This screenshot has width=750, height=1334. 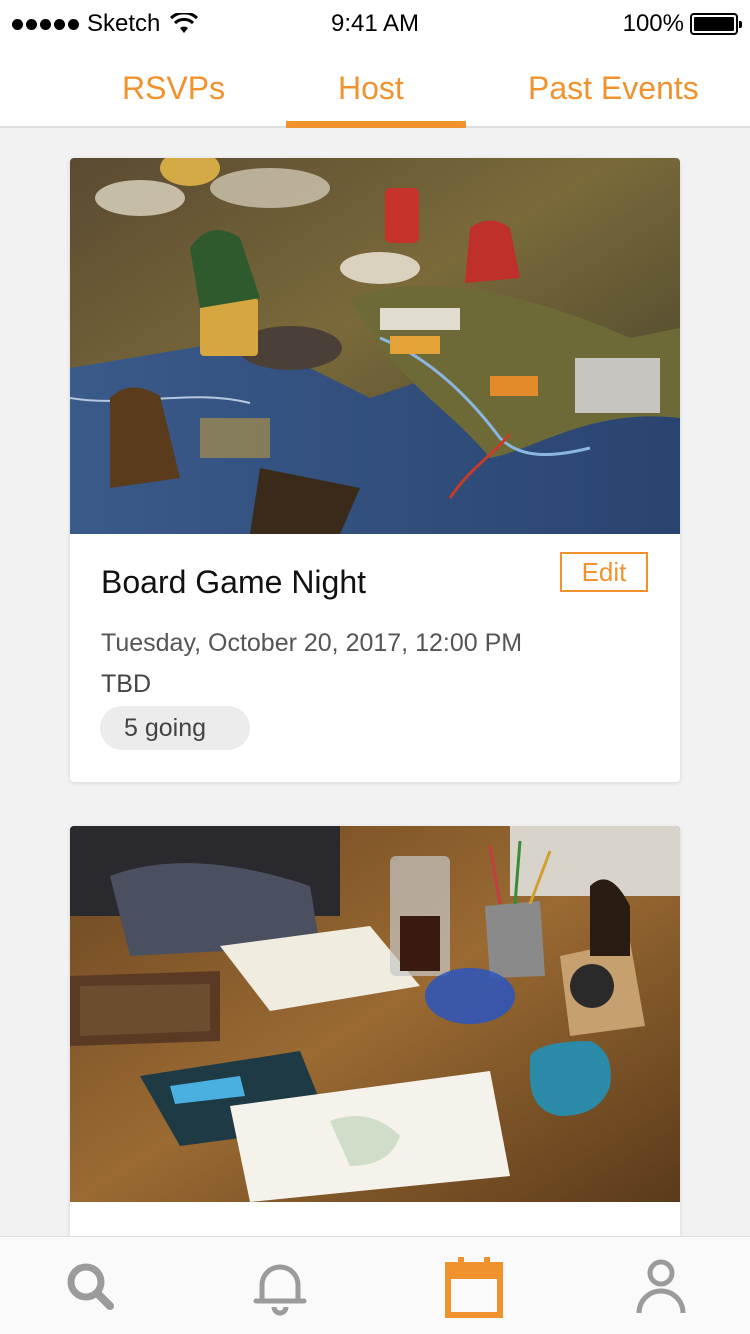 I want to click on battery-percentage: 100%, so click(x=653, y=23).